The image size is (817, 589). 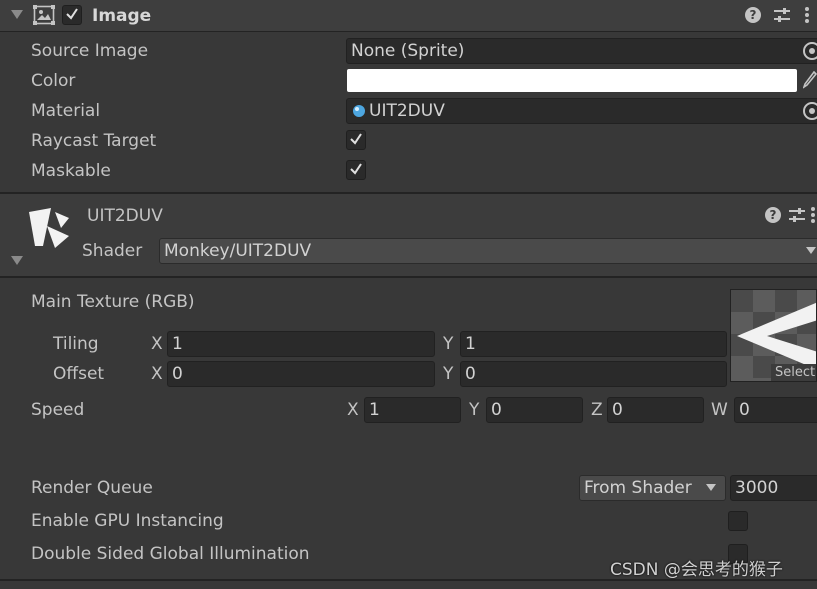 I want to click on gpu-instancing-checkbox, so click(x=738, y=521).